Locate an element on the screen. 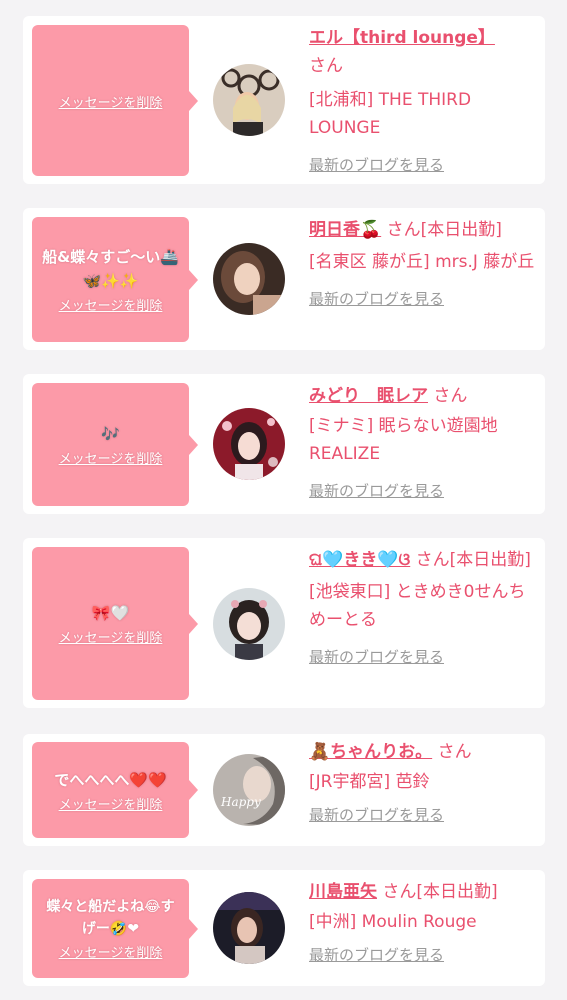  message-bubble: 蝶々と船だよね😂すげー🤣❤ メッセージを削除 is located at coordinates (115, 928).